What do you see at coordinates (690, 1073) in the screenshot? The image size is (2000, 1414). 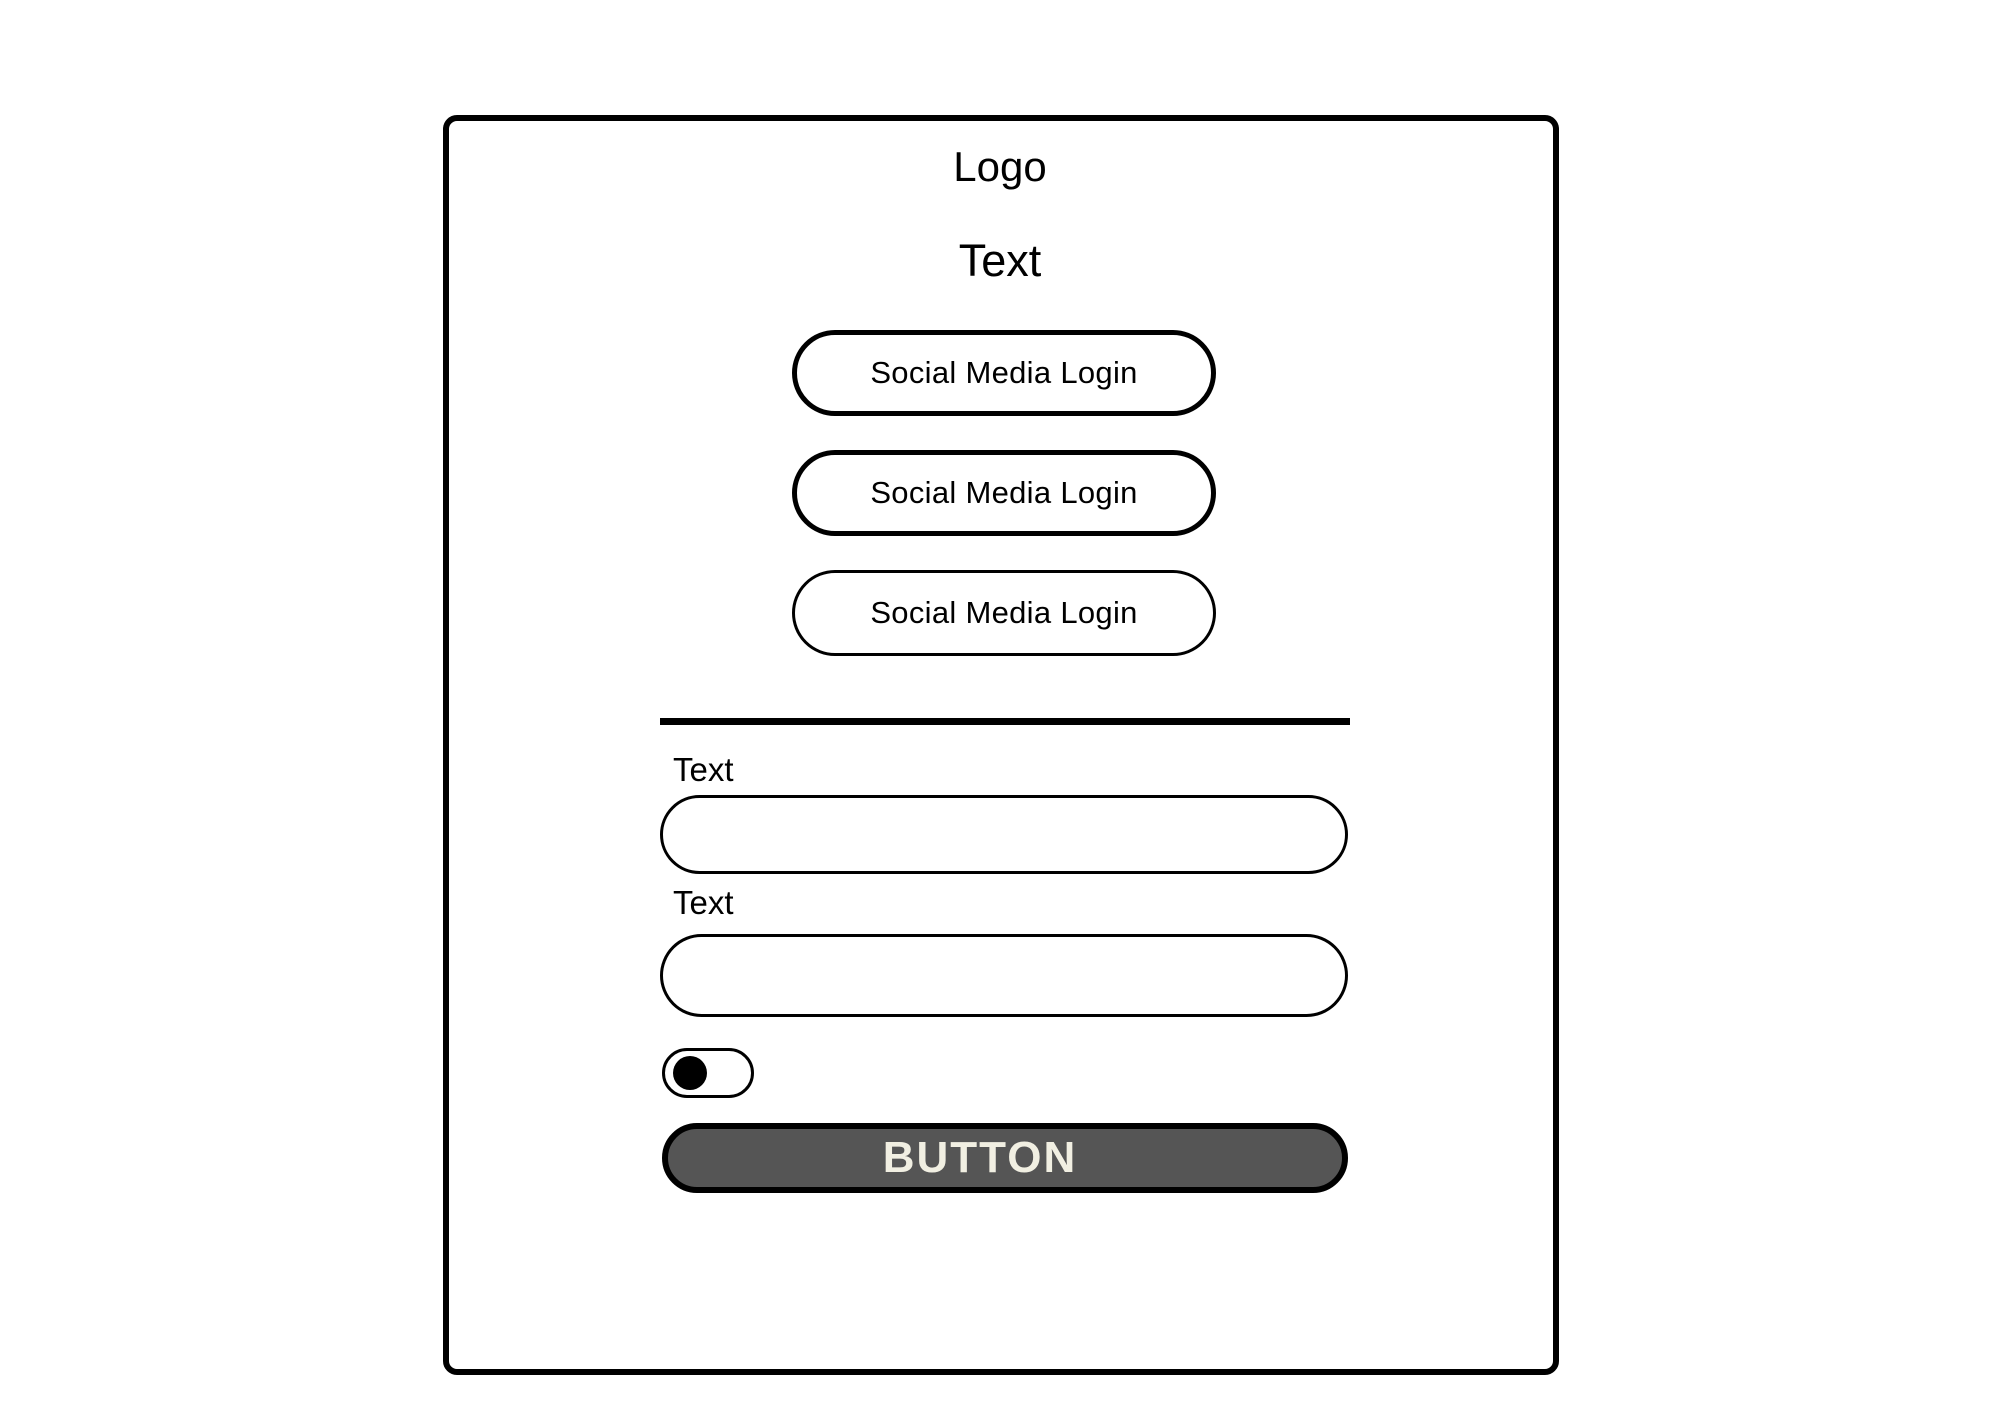 I see `toggle-knob` at bounding box center [690, 1073].